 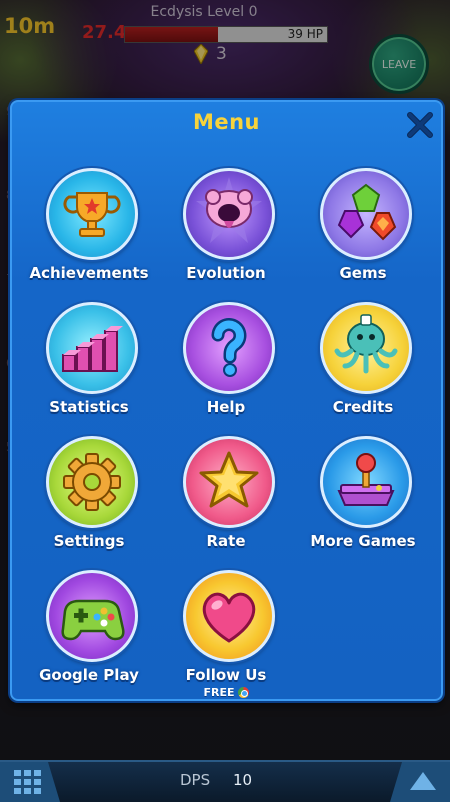 I want to click on dps-value: 10, so click(x=243, y=780).